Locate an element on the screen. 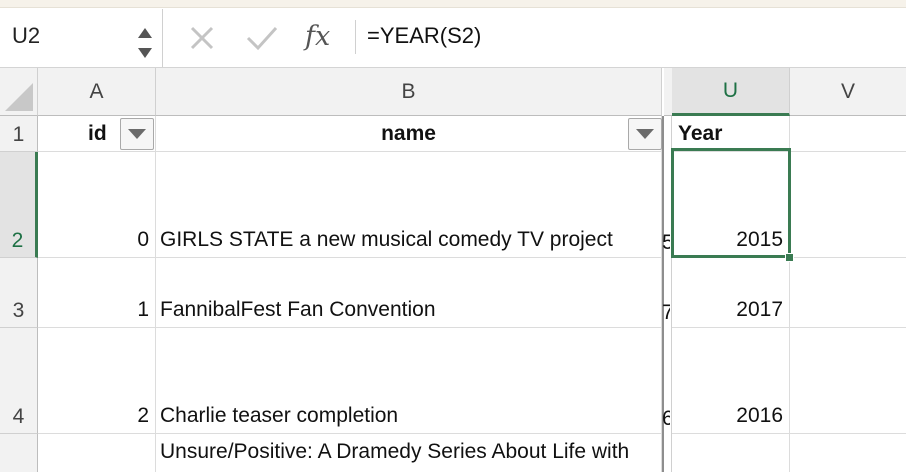 The height and width of the screenshot is (472, 906). hidden-column-peek: 6 is located at coordinates (666, 418).